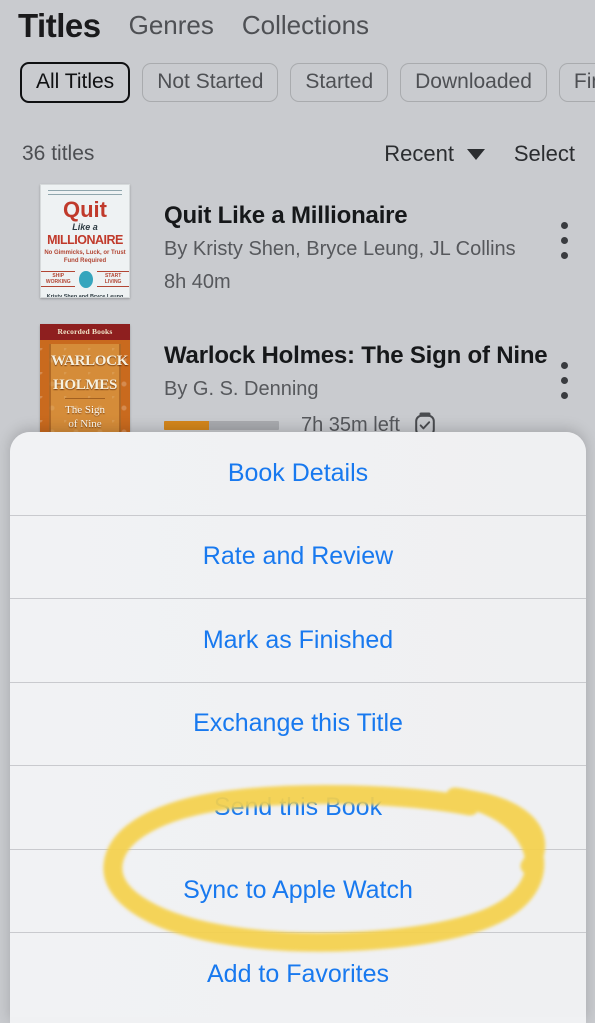 The height and width of the screenshot is (1023, 595). Describe the element at coordinates (286, 215) in the screenshot. I see `book-title: Quit Like a Millionaire` at that location.